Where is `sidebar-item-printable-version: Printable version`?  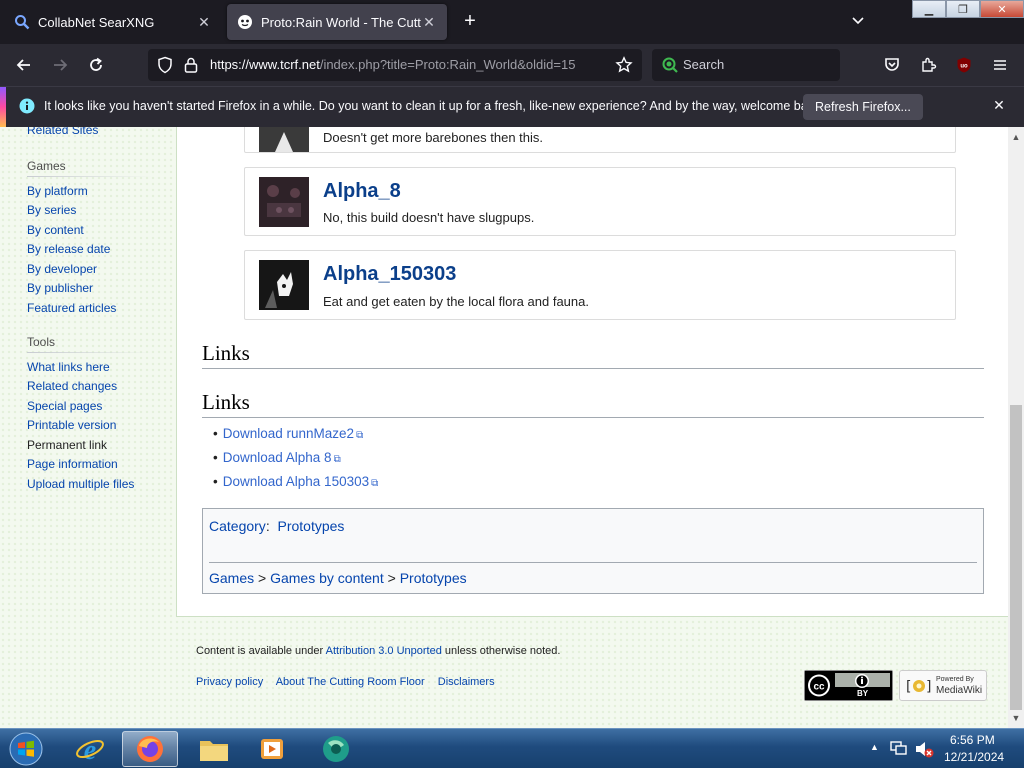 sidebar-item-printable-version: Printable version is located at coordinates (71, 425).